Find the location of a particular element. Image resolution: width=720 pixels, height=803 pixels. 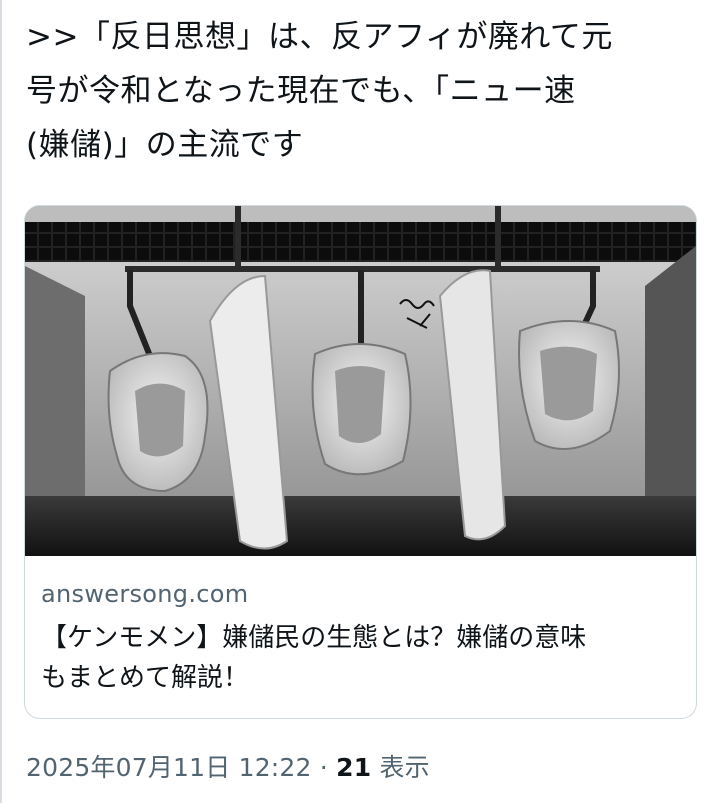

card-title: 【ケンモメン】嫌儲民の生態とは？嫌儲の意味 もまとめて解説！ is located at coordinates (363, 658).